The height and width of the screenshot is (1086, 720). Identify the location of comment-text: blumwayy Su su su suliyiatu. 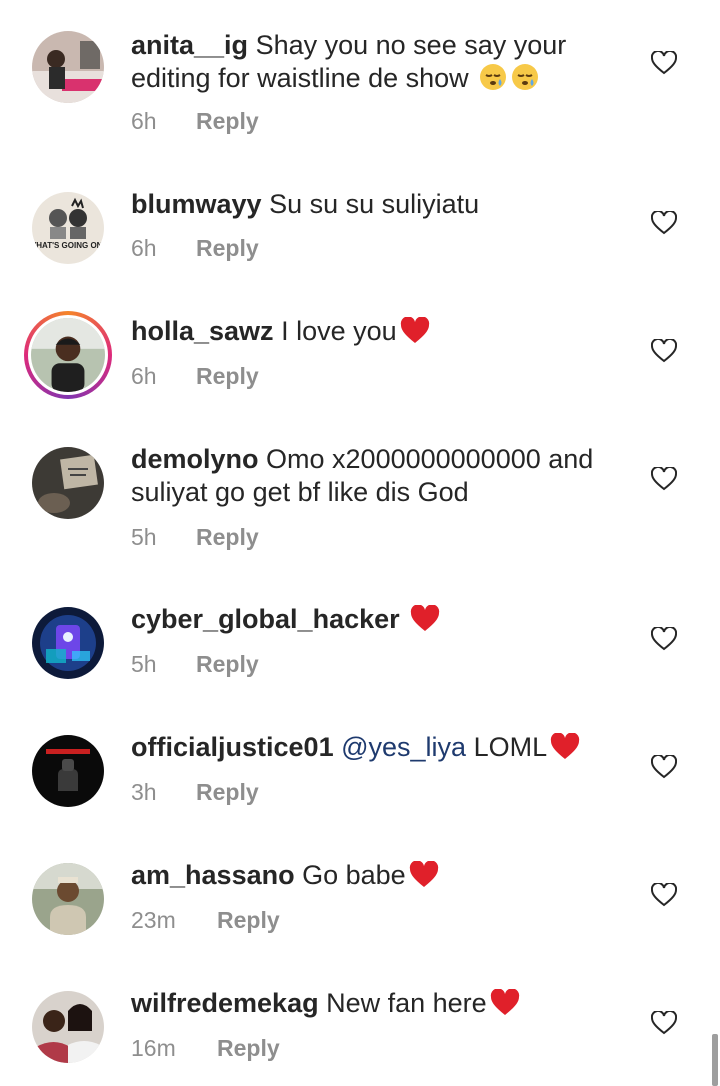
(381, 204).